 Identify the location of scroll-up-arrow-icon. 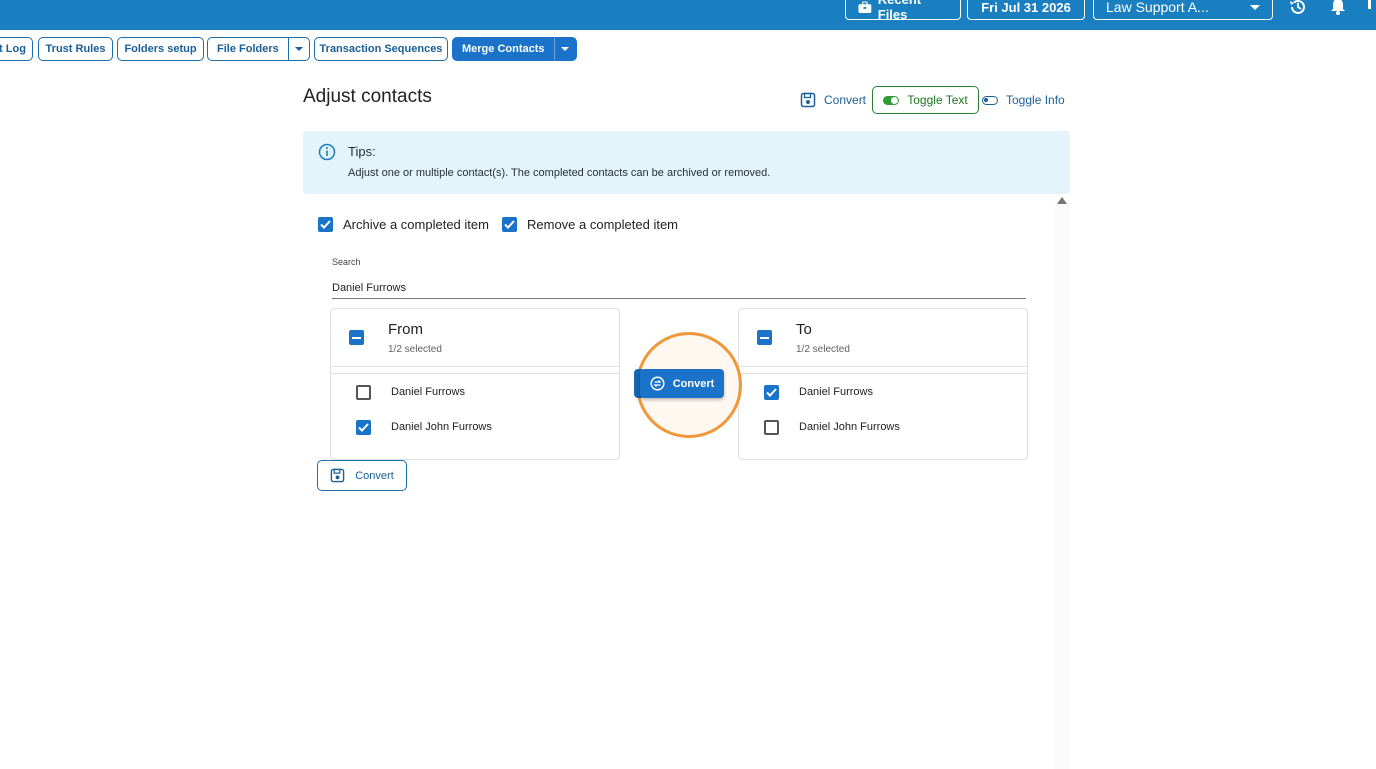
(1062, 200).